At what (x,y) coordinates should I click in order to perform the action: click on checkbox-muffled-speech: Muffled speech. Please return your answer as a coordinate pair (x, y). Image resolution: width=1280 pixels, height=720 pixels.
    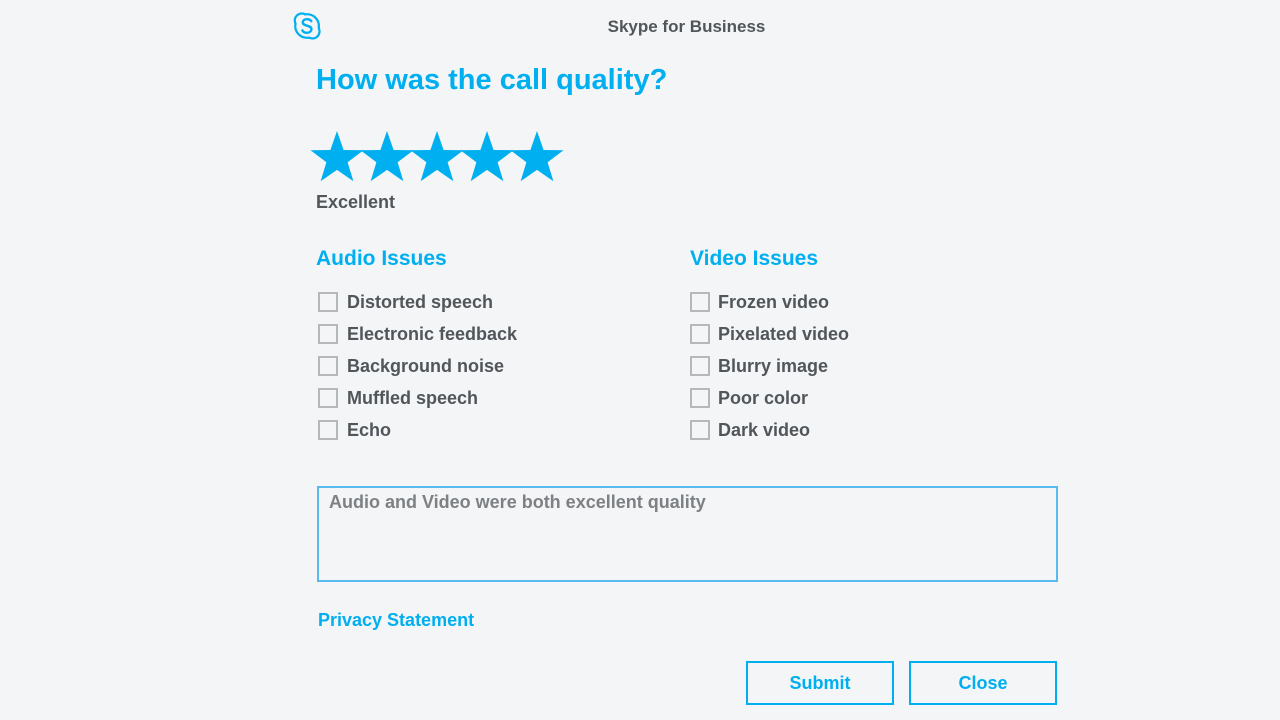
    Looking at the image, I should click on (416, 398).